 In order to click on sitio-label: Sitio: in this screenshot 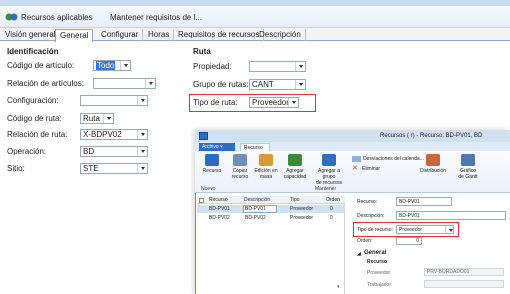, I will do `click(16, 168)`.